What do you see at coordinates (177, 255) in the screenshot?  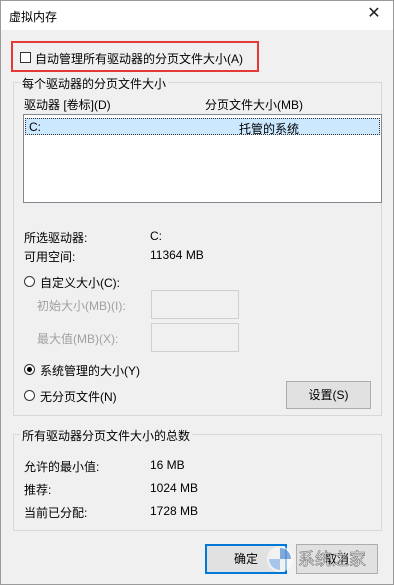 I see `free-space-value: 11364 MB` at bounding box center [177, 255].